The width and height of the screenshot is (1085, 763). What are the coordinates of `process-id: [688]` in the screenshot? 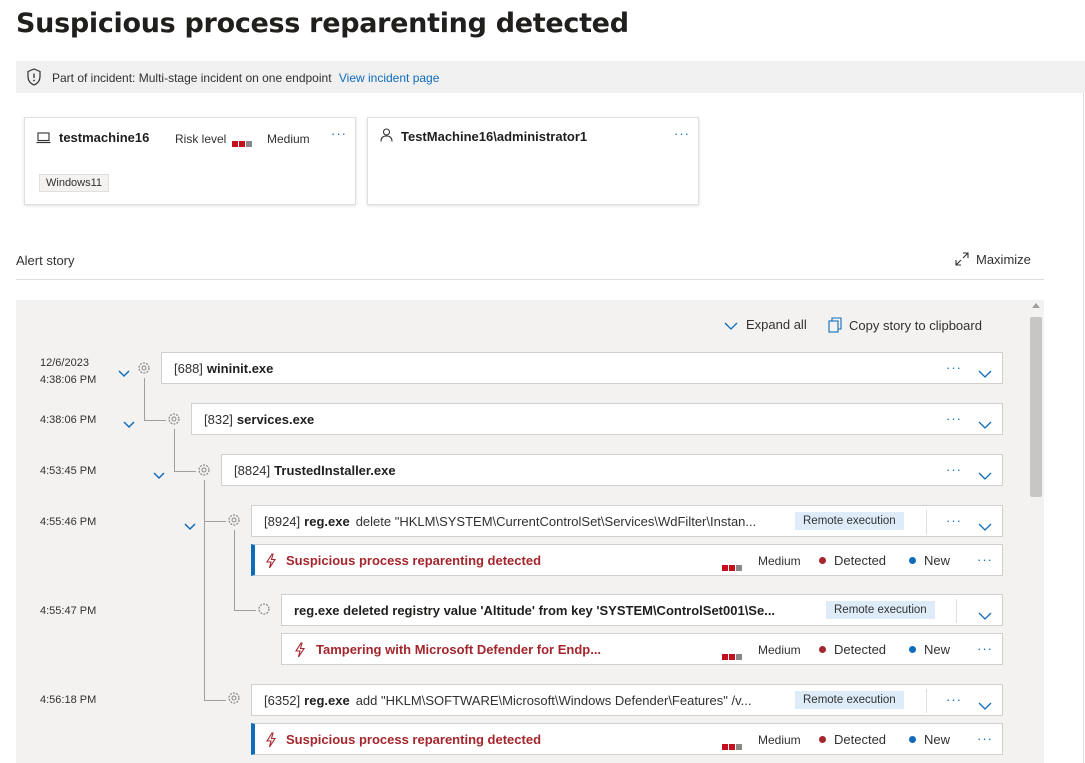 It's located at (188, 368).